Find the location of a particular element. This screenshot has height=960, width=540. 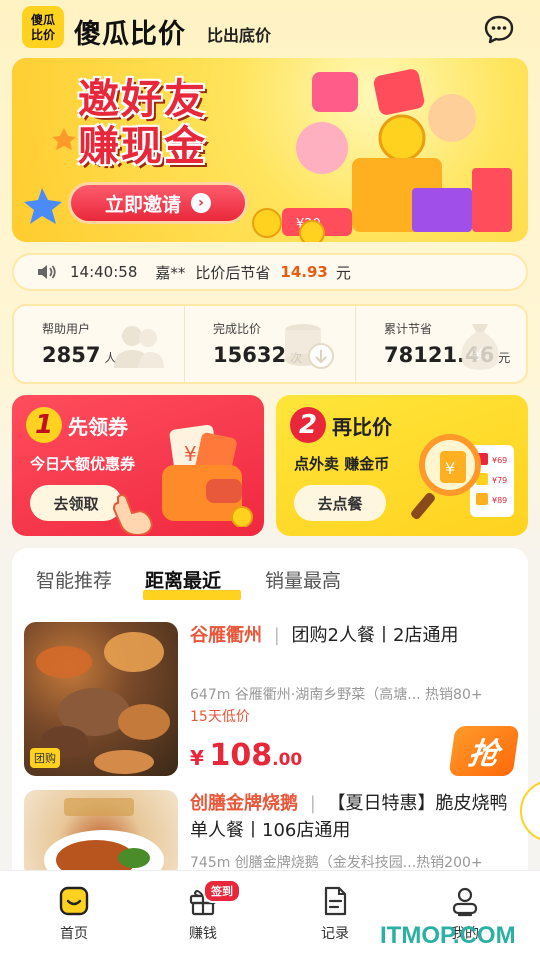

deal-name: 团购2人餐丨2店通用 is located at coordinates (375, 635).